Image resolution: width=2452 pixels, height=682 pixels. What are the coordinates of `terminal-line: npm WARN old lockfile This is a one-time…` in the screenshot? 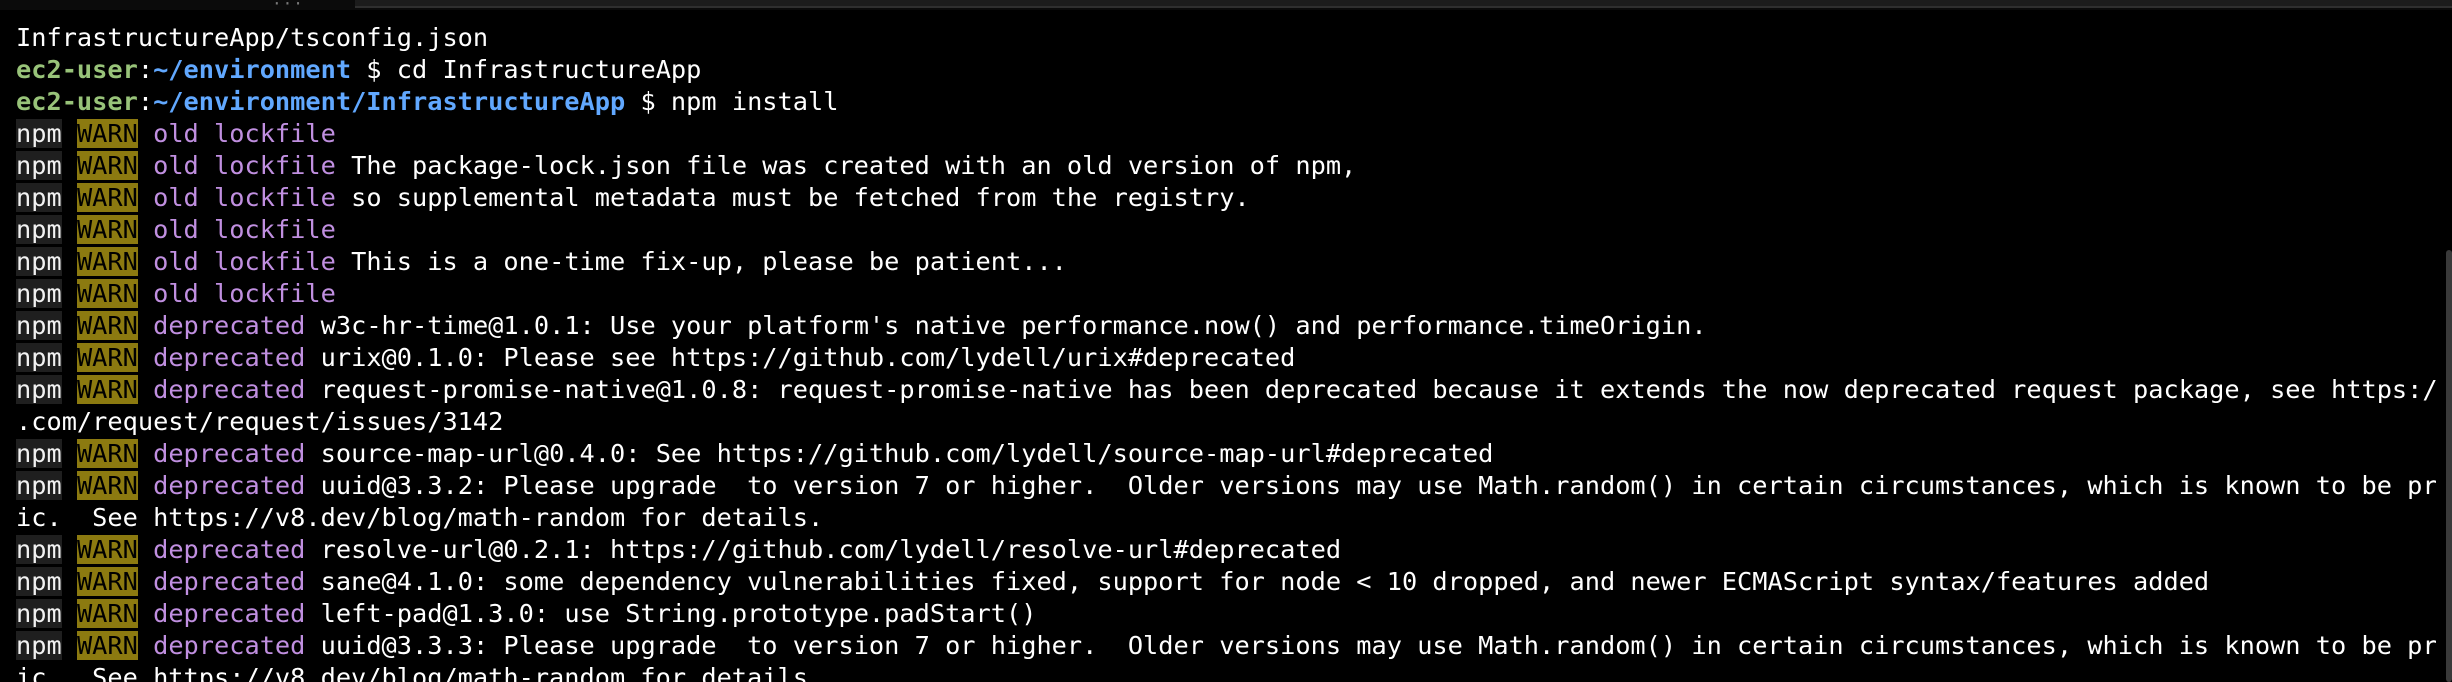 It's located at (1226, 262).